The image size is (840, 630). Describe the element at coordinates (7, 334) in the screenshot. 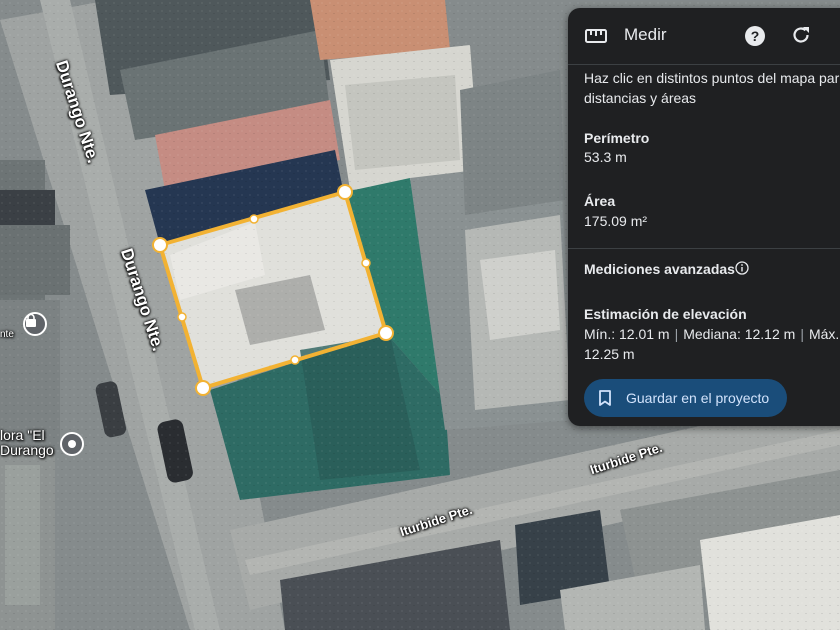

I see `poi-label-partial: nte` at that location.